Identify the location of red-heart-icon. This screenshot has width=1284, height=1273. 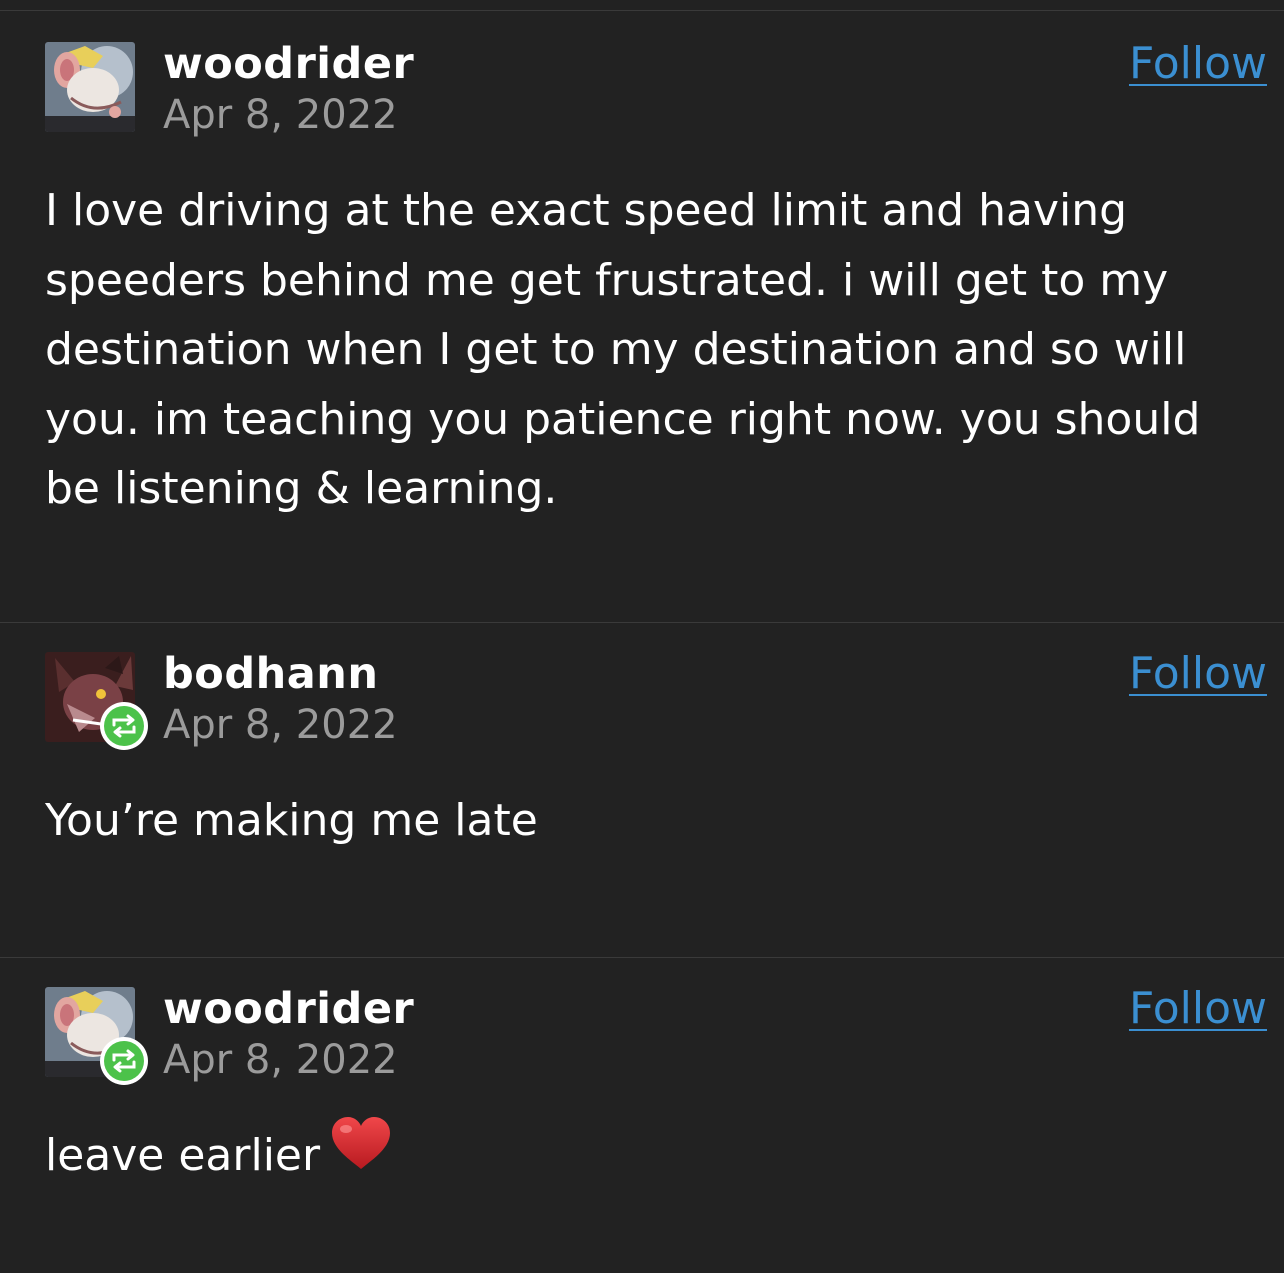
(361, 1153).